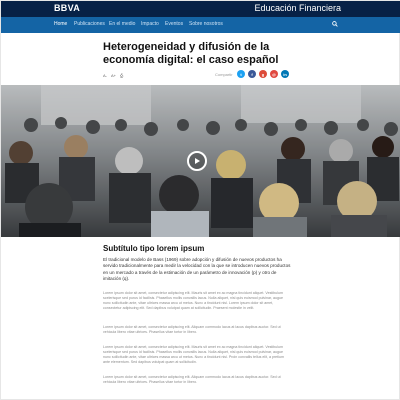 The height and width of the screenshot is (400, 400). What do you see at coordinates (186, 47) in the screenshot?
I see `article-title-line-1: Heterogeneidad y difusión de la` at bounding box center [186, 47].